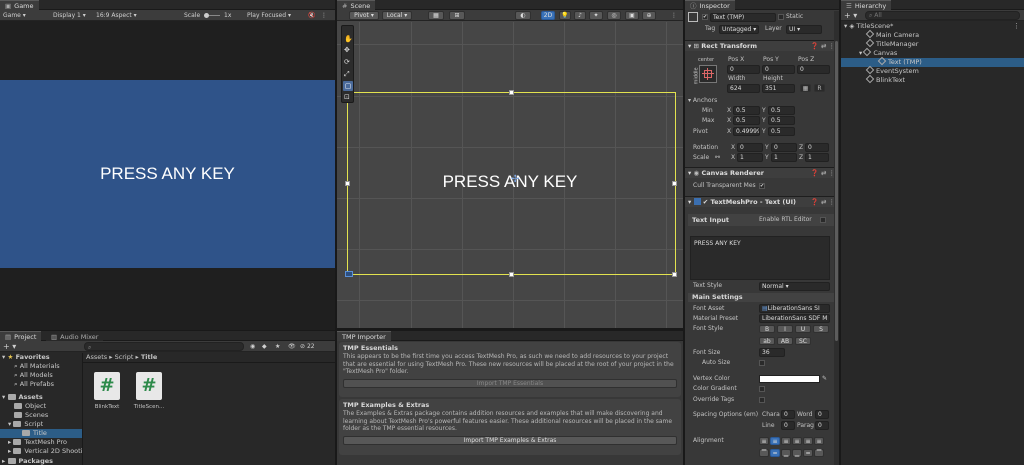  What do you see at coordinates (808, 441) in the screenshot?
I see `align-flush-icon: ≡` at bounding box center [808, 441].